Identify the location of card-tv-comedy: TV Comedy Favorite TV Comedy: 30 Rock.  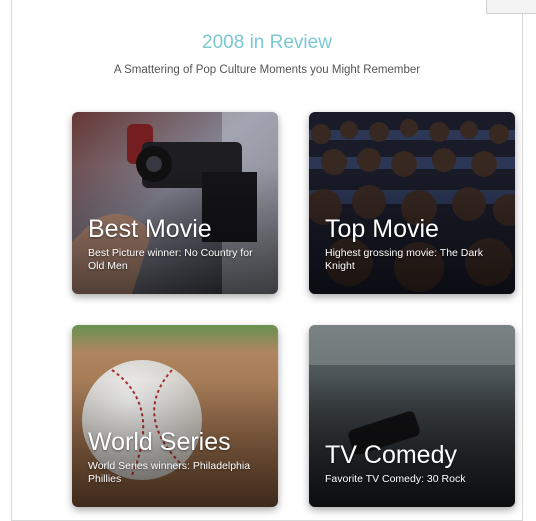
(412, 416).